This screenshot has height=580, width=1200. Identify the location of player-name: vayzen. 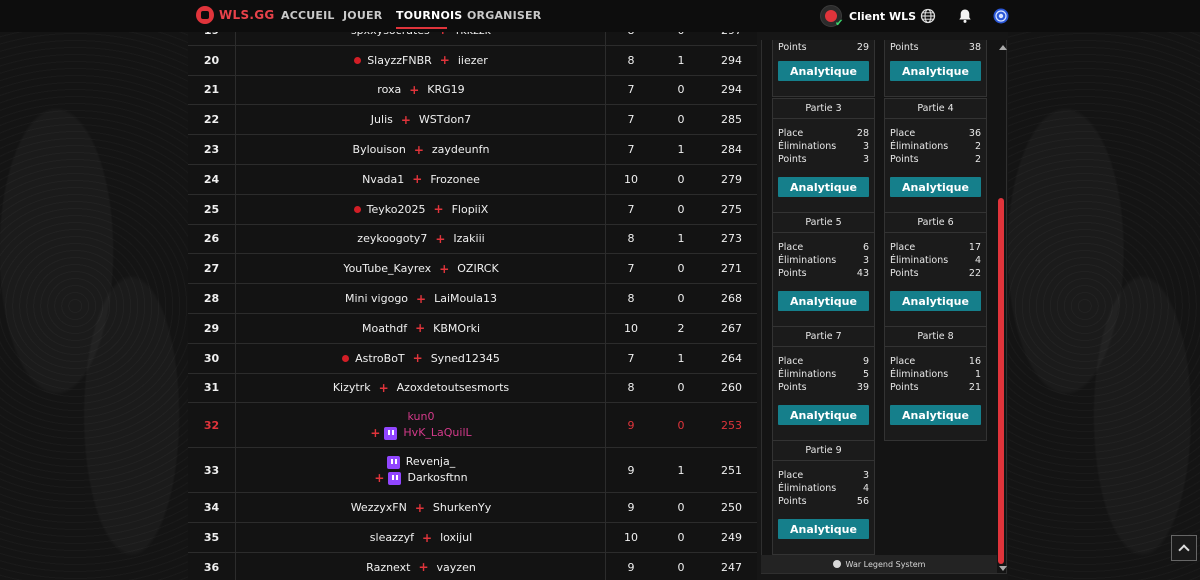
(456, 567).